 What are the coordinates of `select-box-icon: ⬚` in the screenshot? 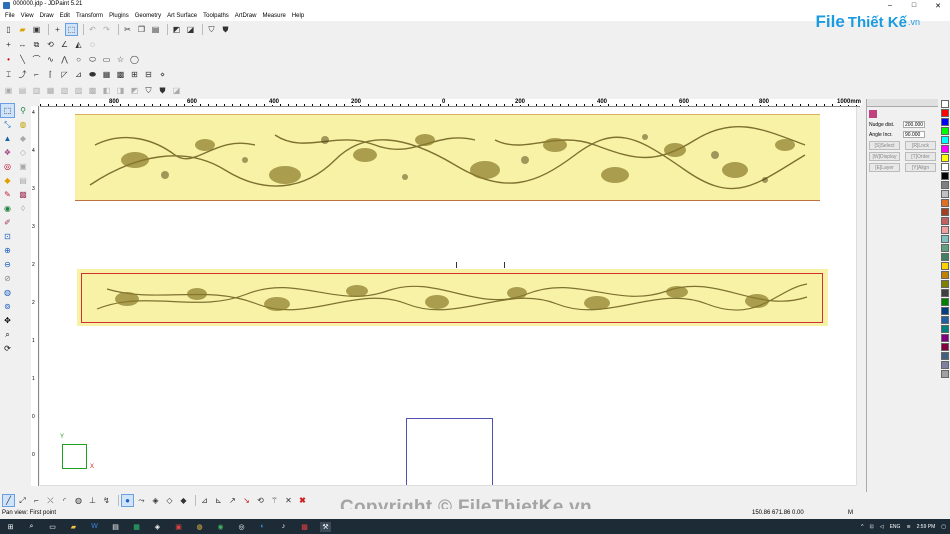 It's located at (71, 29).